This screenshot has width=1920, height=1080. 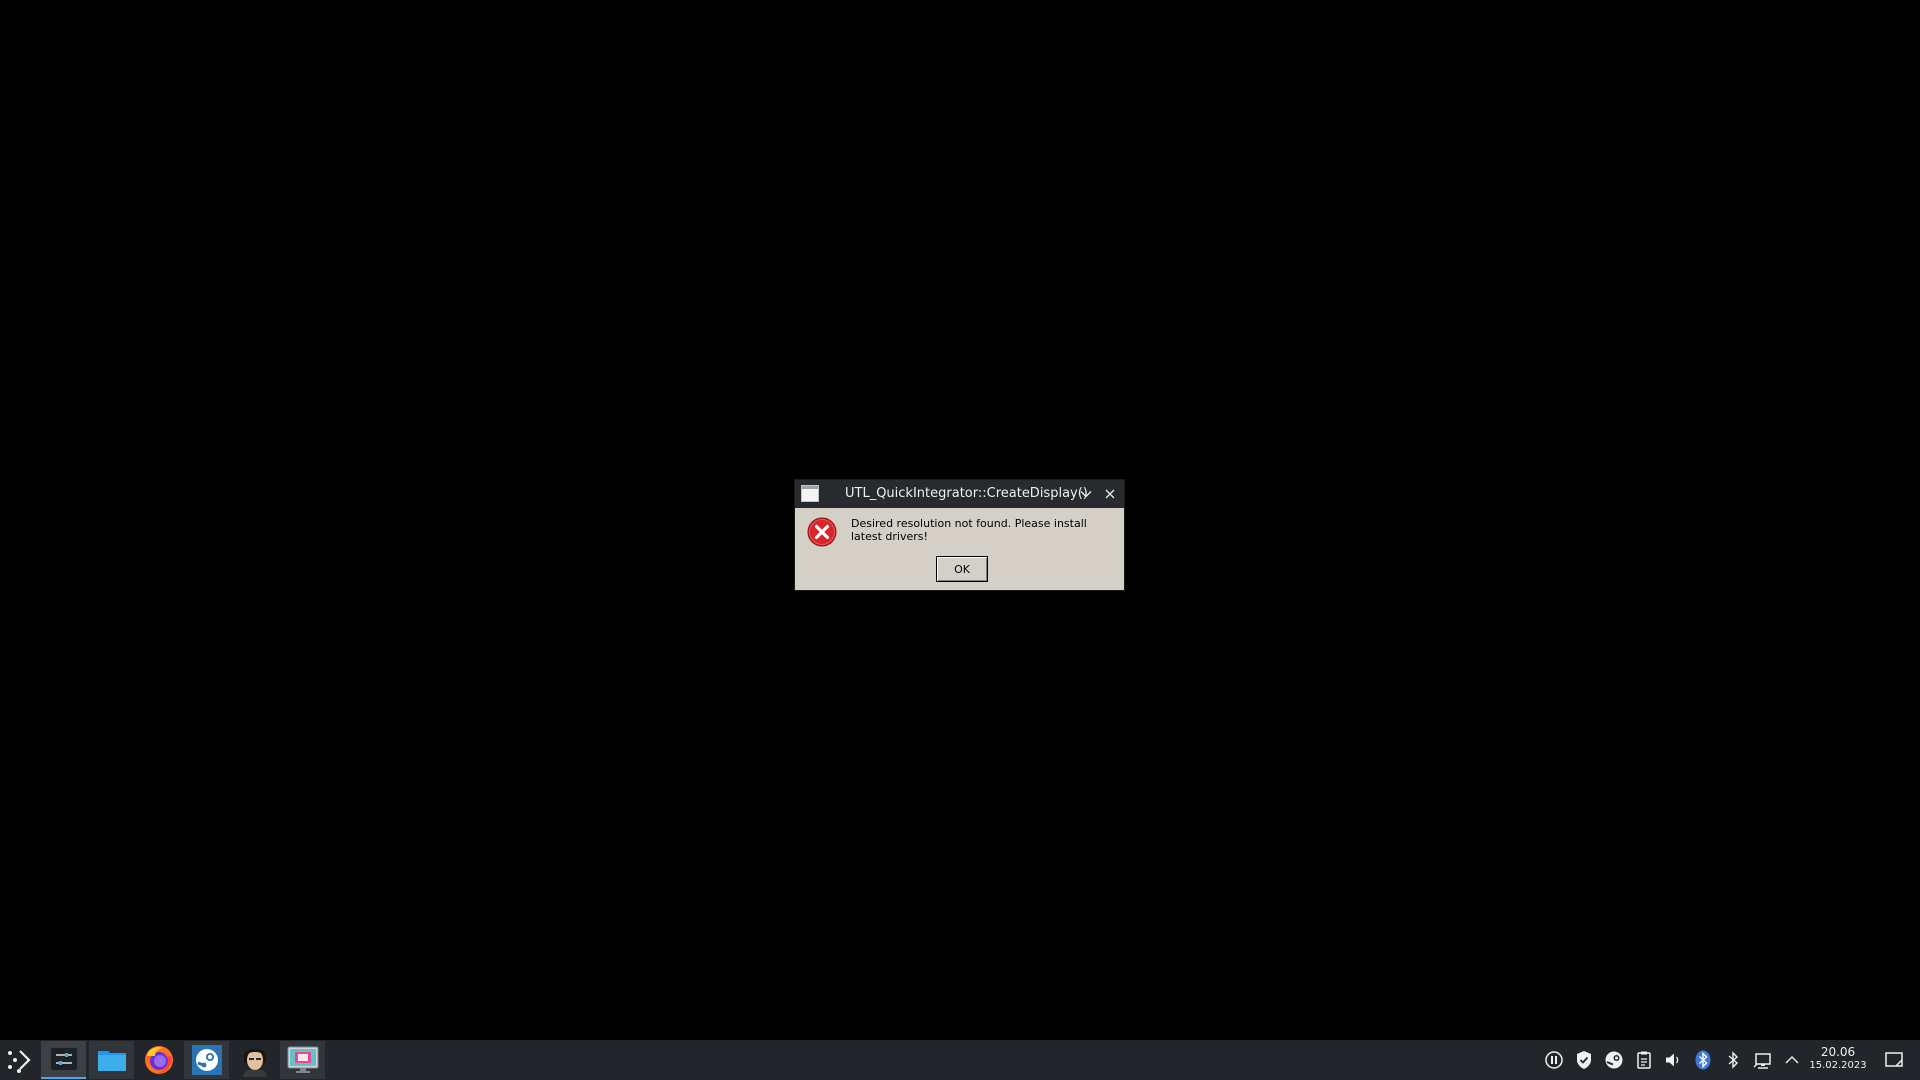 What do you see at coordinates (1086, 494) in the screenshot?
I see `chevron-down-icon` at bounding box center [1086, 494].